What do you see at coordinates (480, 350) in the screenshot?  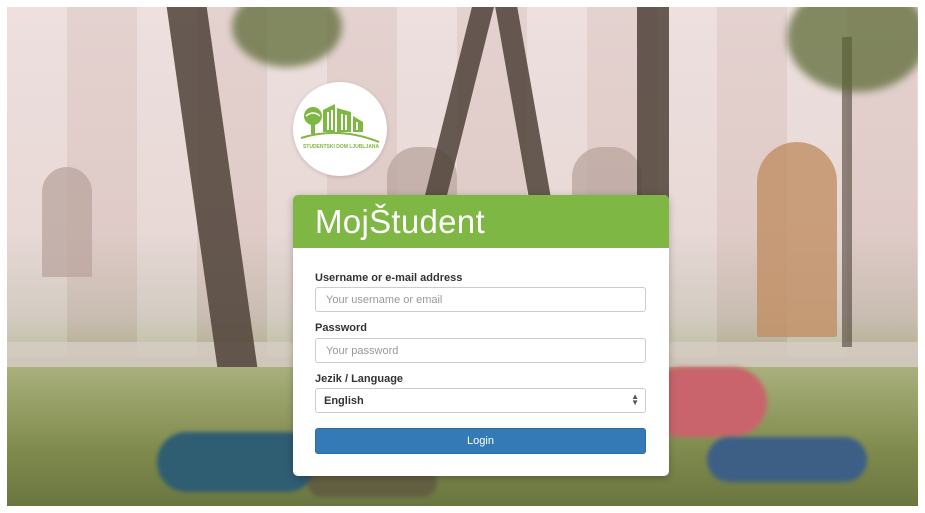 I see `password-input` at bounding box center [480, 350].